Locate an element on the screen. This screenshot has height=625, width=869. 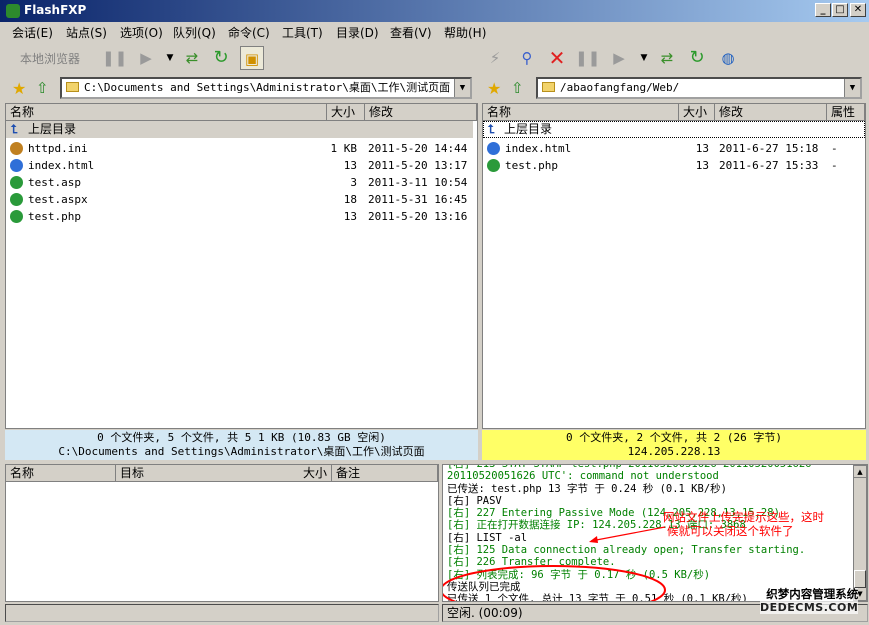
menu-help: 帮助(H) is located at coordinates (465, 32).